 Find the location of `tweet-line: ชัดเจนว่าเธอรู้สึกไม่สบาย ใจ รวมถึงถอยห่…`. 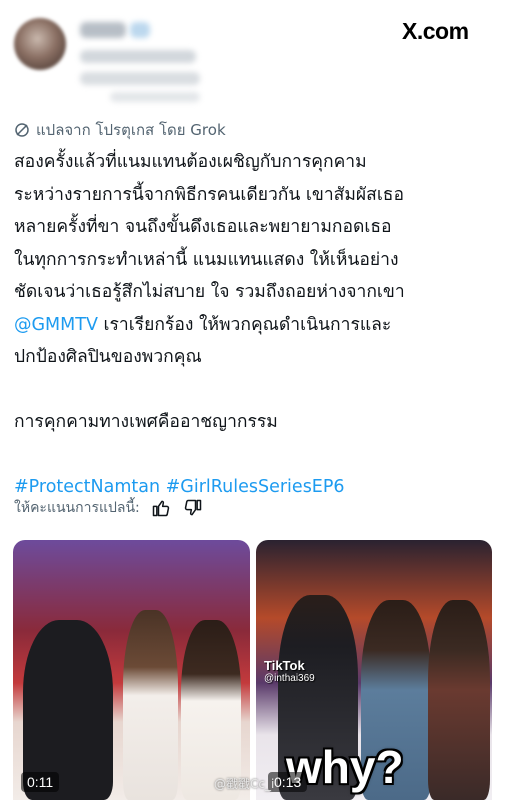

tweet-line: ชัดเจนว่าเธอรู้สึกไม่สบาย ใจ รวมถึงถอยห่… is located at coordinates (209, 292).